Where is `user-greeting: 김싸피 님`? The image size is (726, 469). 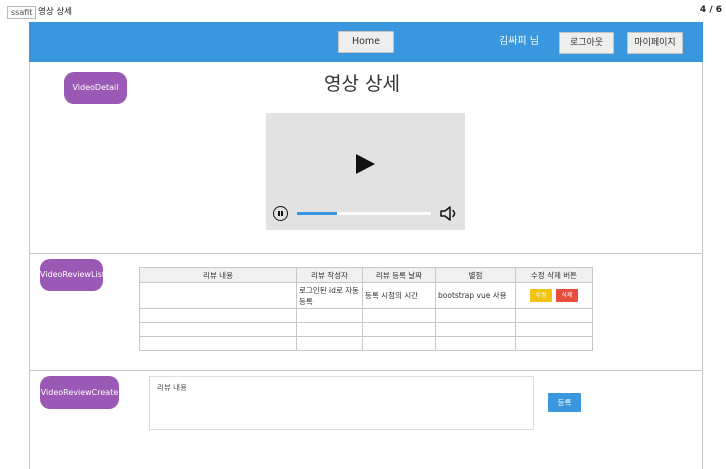
user-greeting: 김싸피 님 is located at coordinates (519, 41).